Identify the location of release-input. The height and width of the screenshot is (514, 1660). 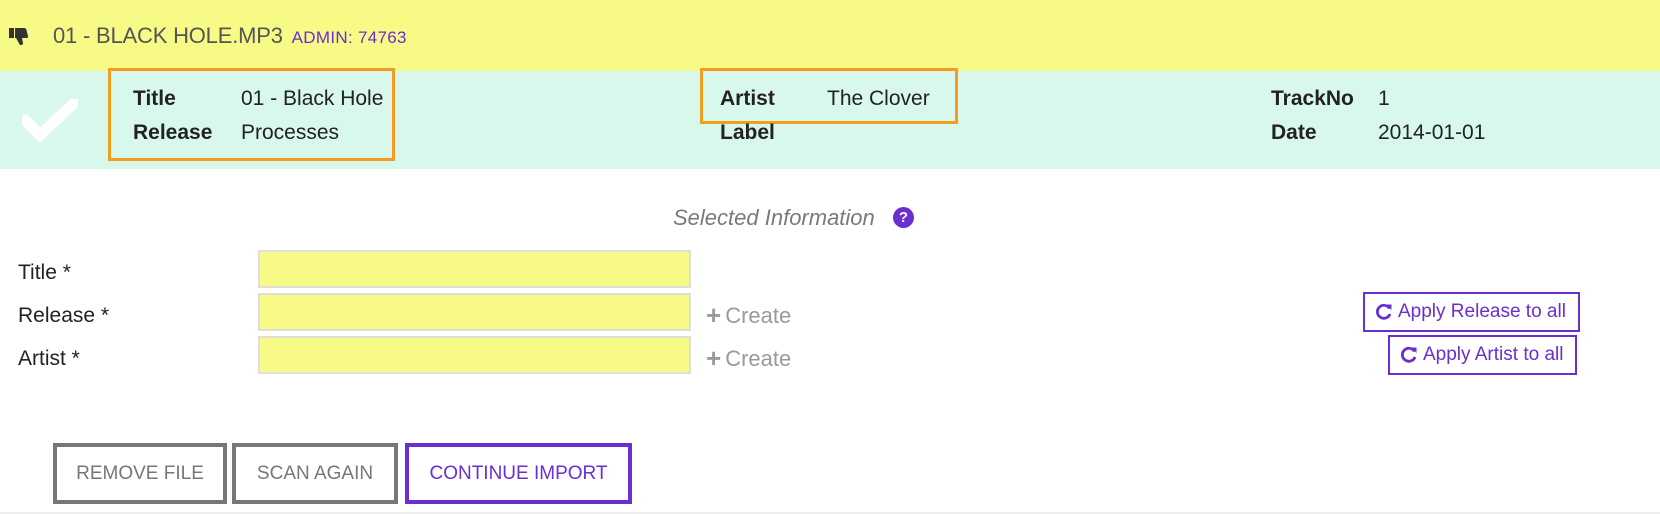
(474, 312).